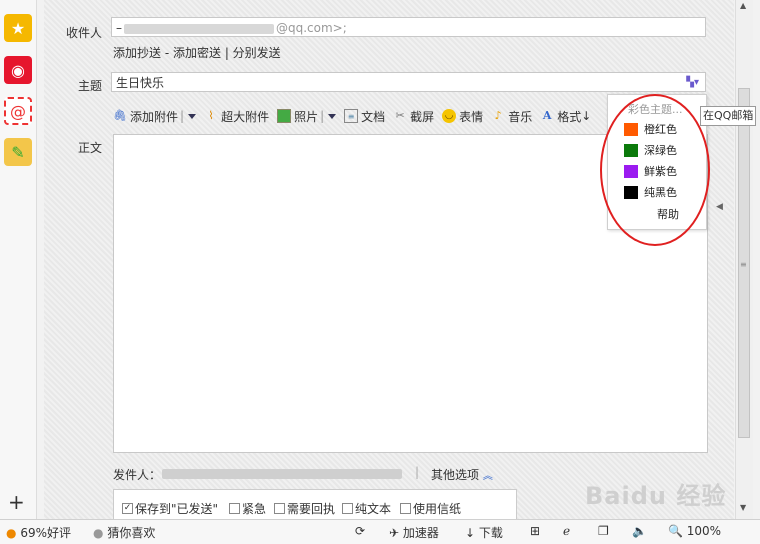 The height and width of the screenshot is (544, 760). What do you see at coordinates (470, 532) in the screenshot?
I see `download-icon: ↓` at bounding box center [470, 532].